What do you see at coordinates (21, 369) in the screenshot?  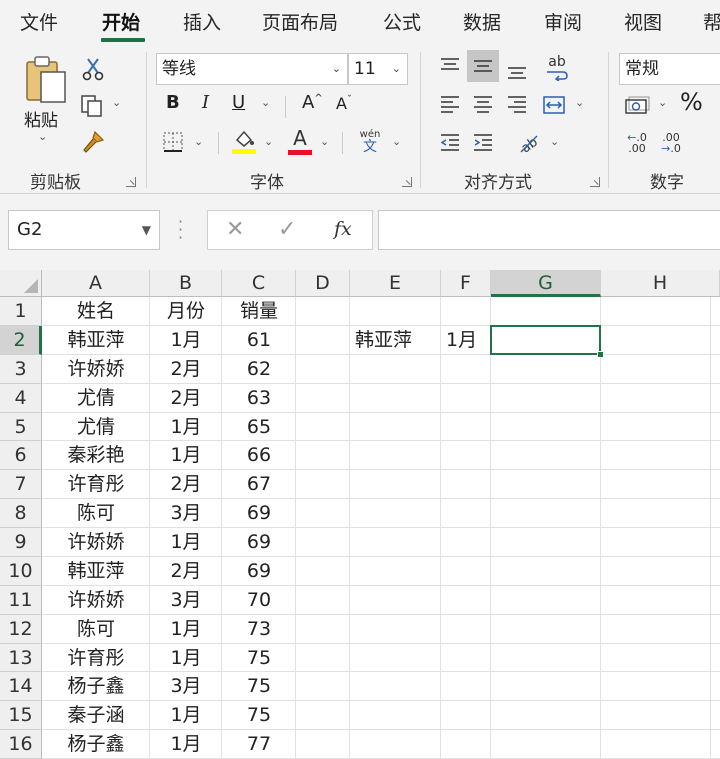 I see `row-header-3: 3` at bounding box center [21, 369].